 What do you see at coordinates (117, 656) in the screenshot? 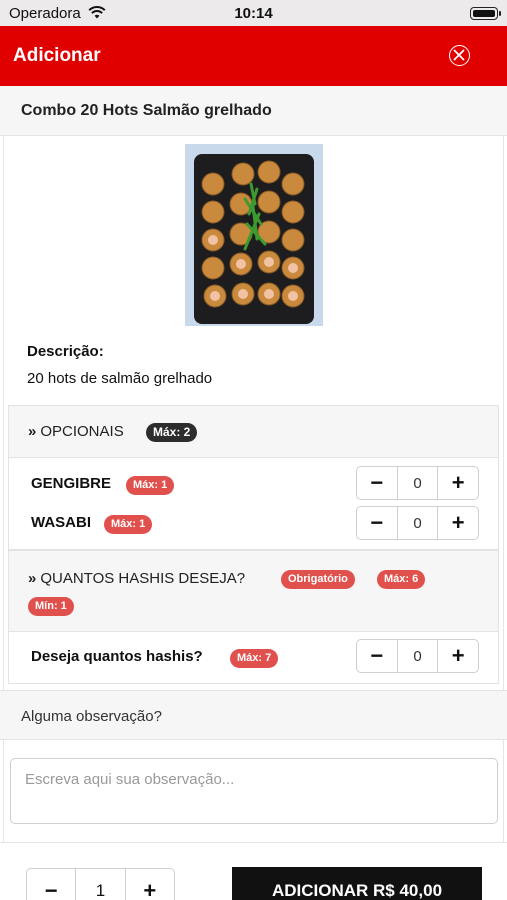
I see `hashis-question: Deseja quantos hashis?` at bounding box center [117, 656].